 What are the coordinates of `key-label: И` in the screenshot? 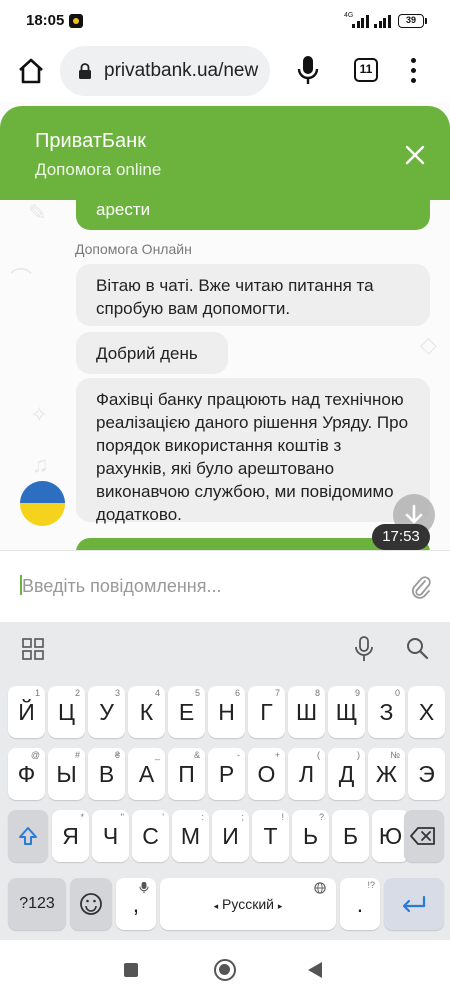 It's located at (230, 836).